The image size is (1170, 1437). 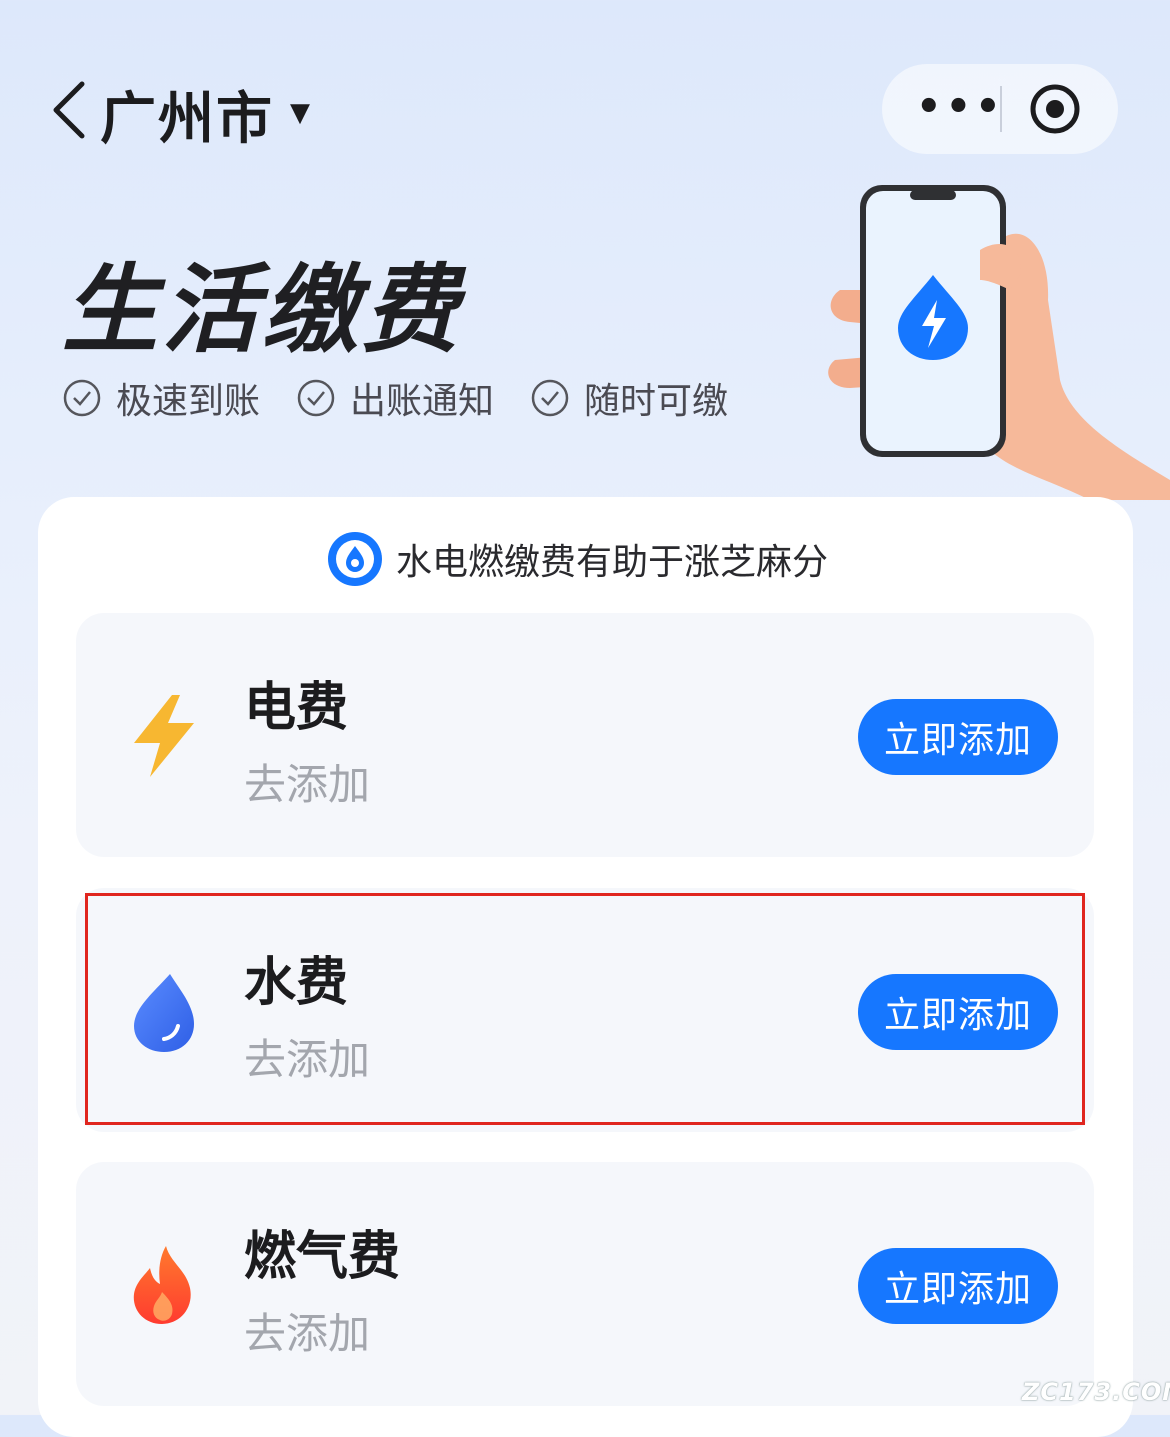 I want to click on back-arrow-icon, so click(x=68, y=110).